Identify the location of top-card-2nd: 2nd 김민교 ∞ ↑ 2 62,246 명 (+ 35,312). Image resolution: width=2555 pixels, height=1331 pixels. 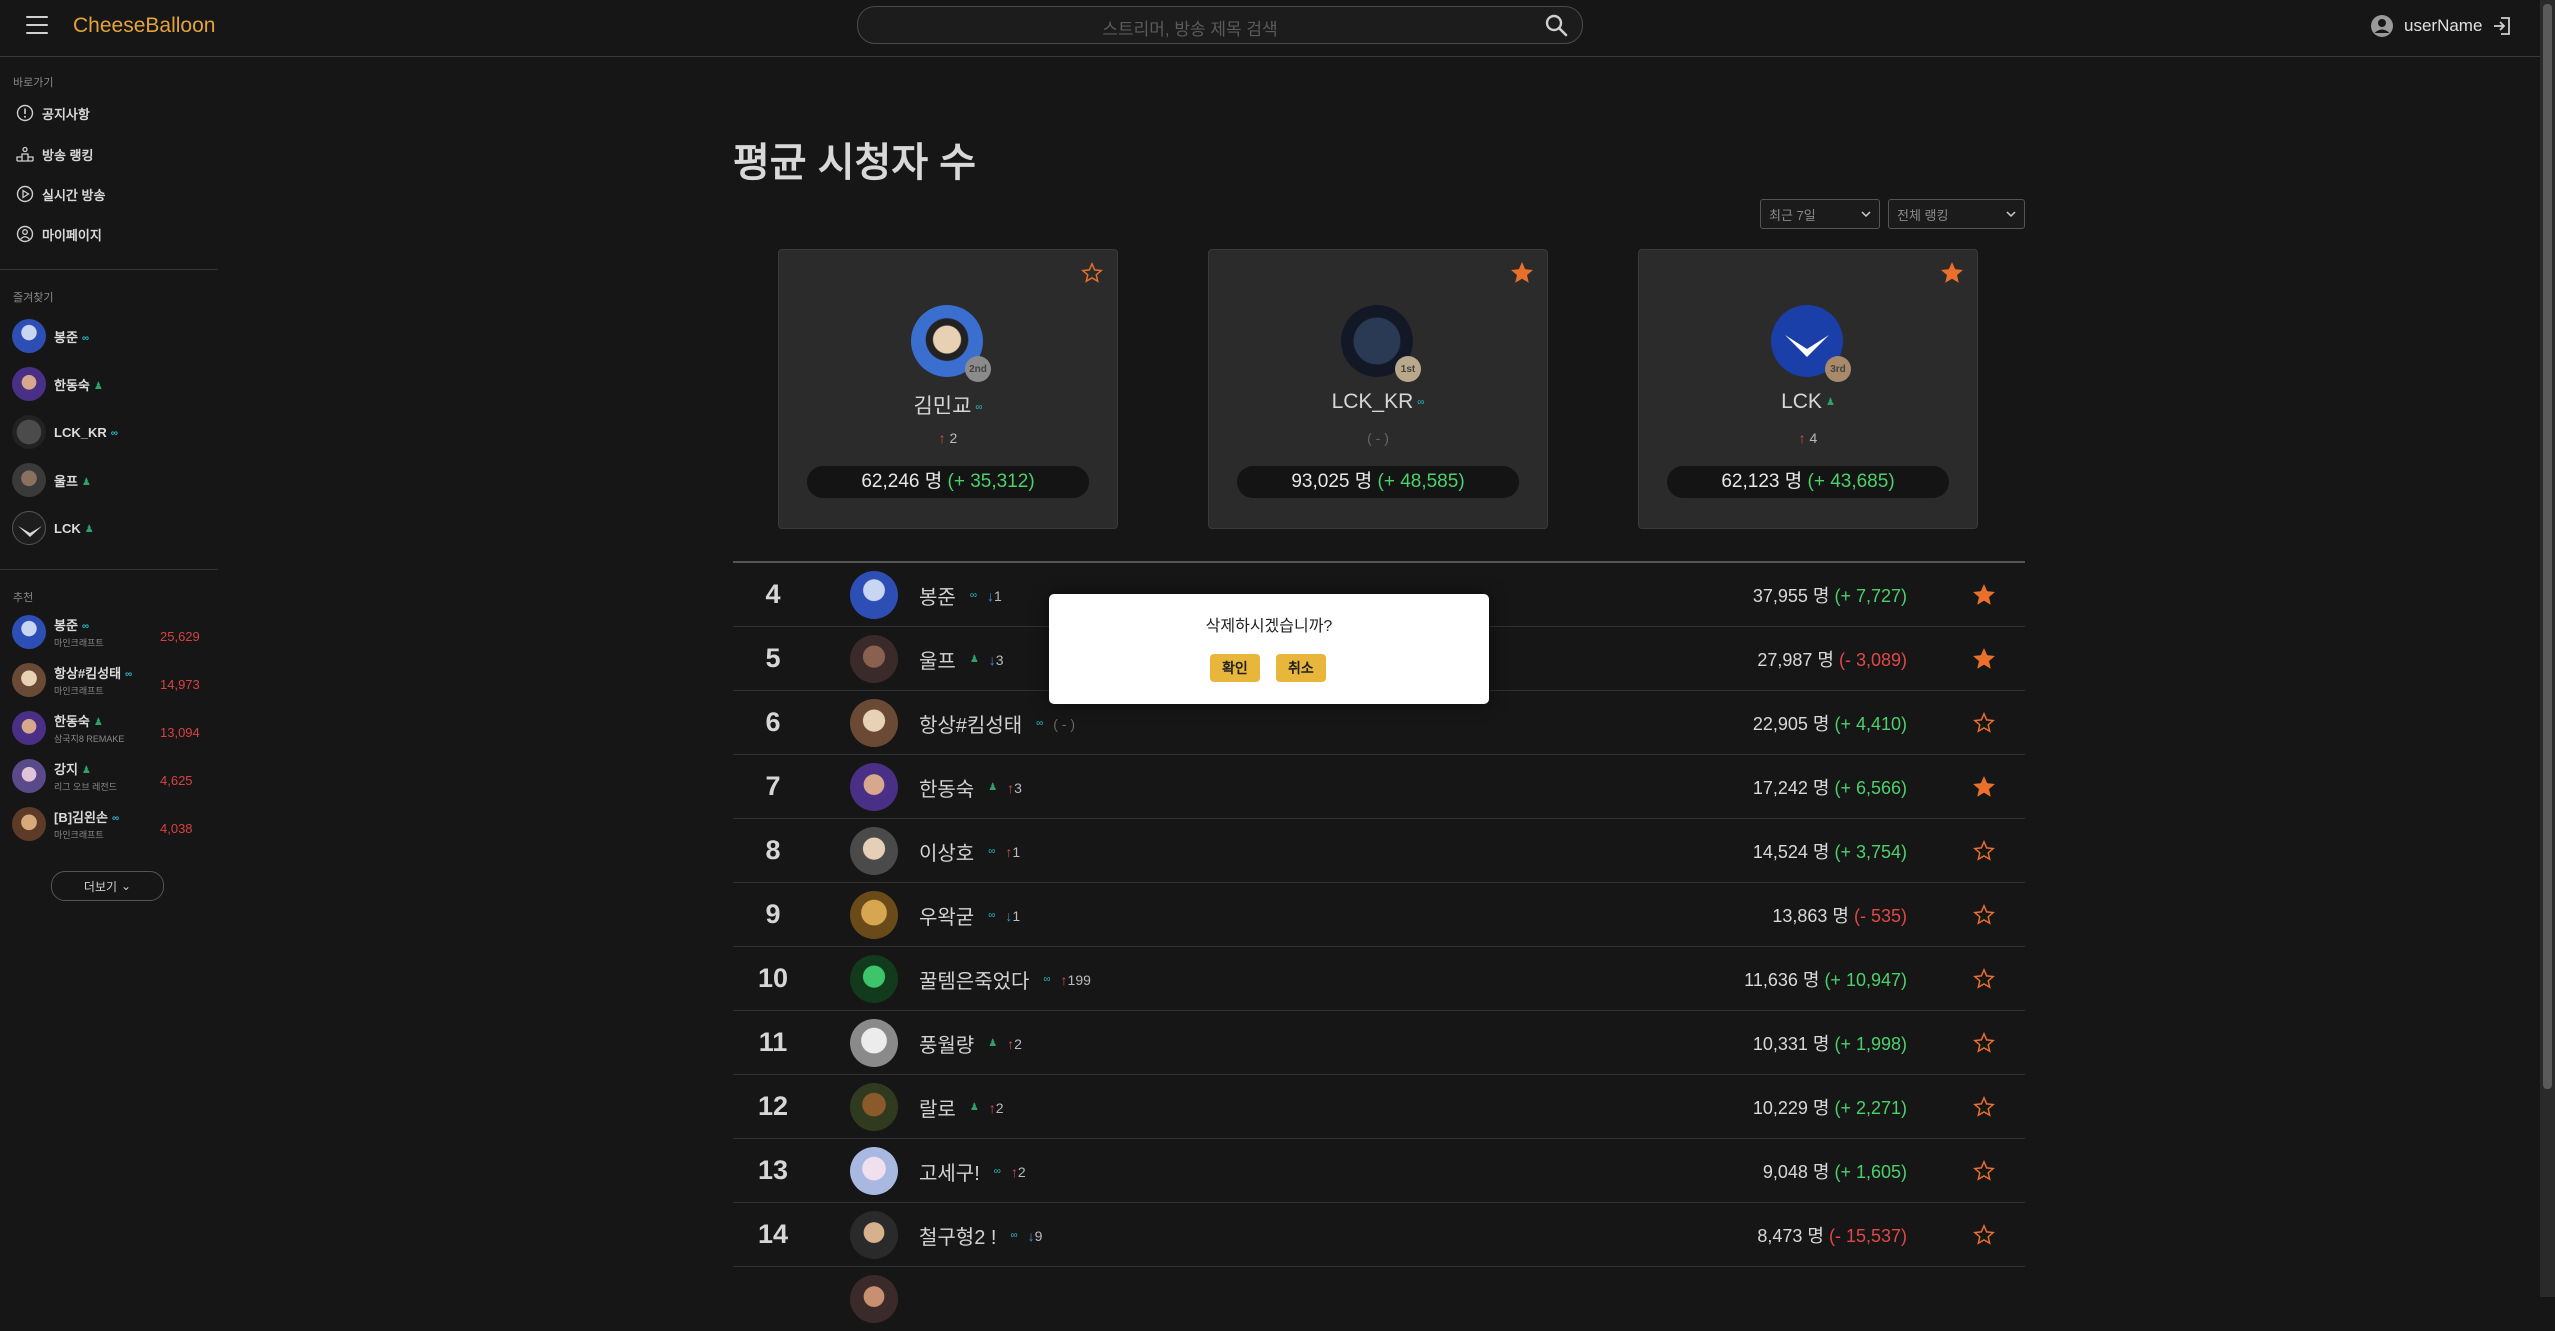
(948, 389).